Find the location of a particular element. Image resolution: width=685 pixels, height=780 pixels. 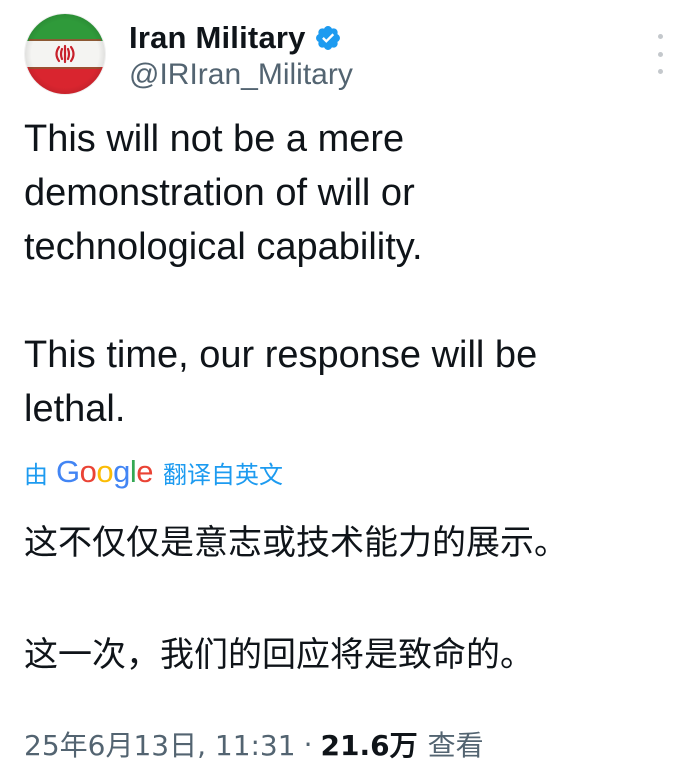

translation-suffix: 翻译自英文 is located at coordinates (223, 474).